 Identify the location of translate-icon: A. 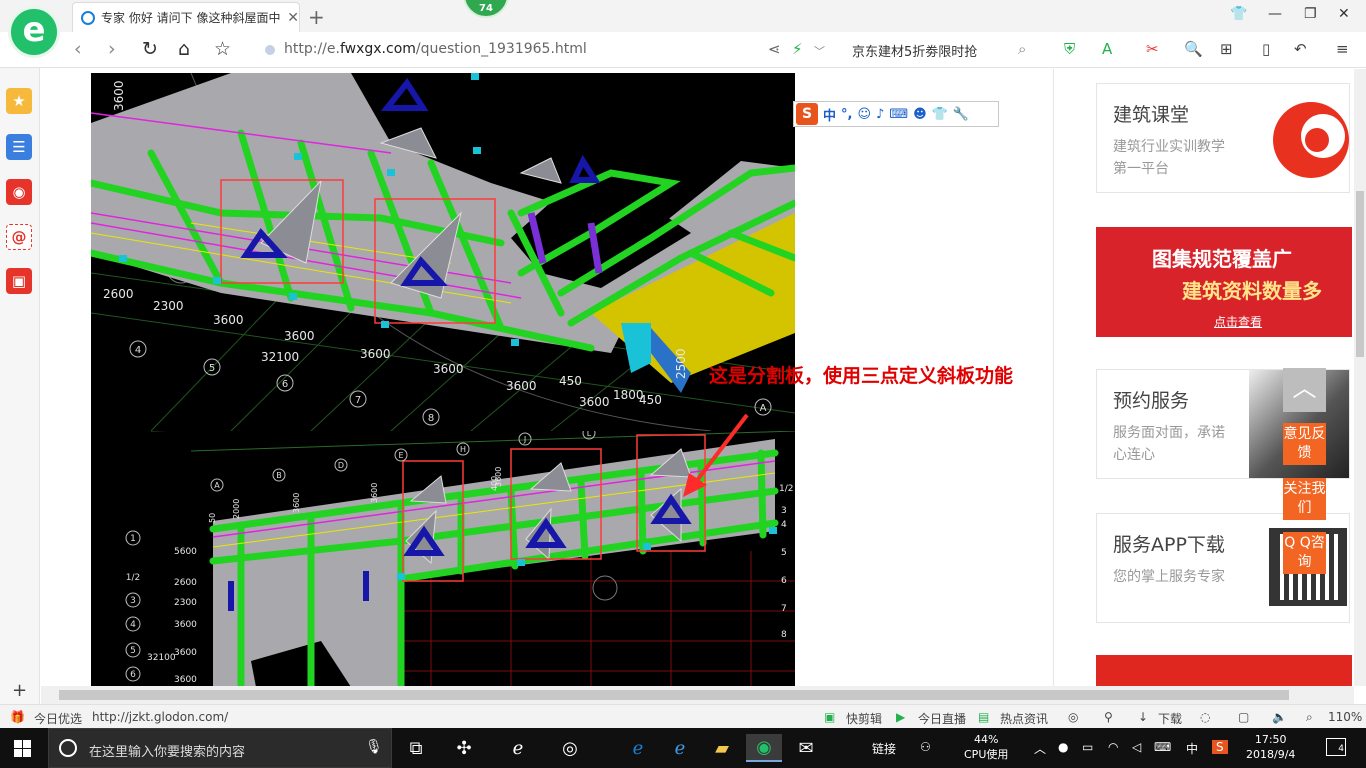
(1107, 49).